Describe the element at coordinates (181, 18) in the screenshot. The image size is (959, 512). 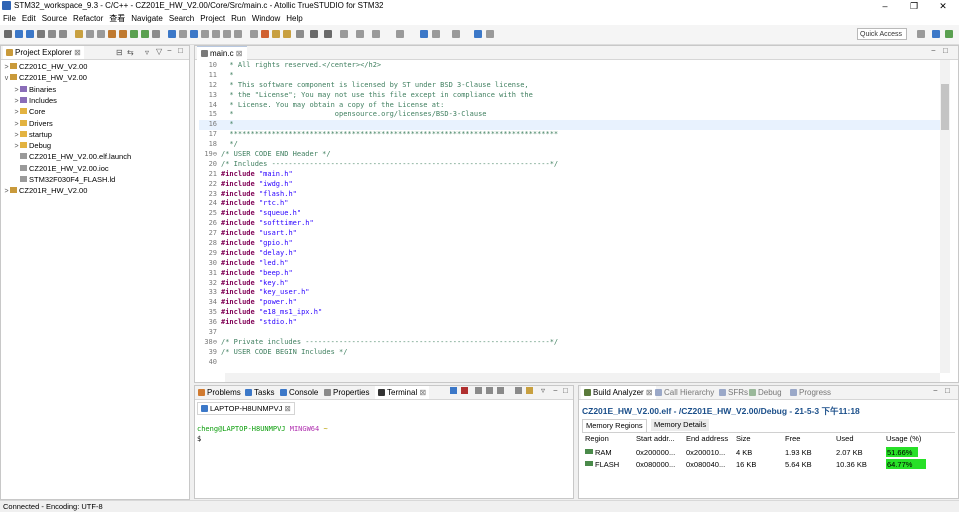
I see `menu-search: Search` at that location.